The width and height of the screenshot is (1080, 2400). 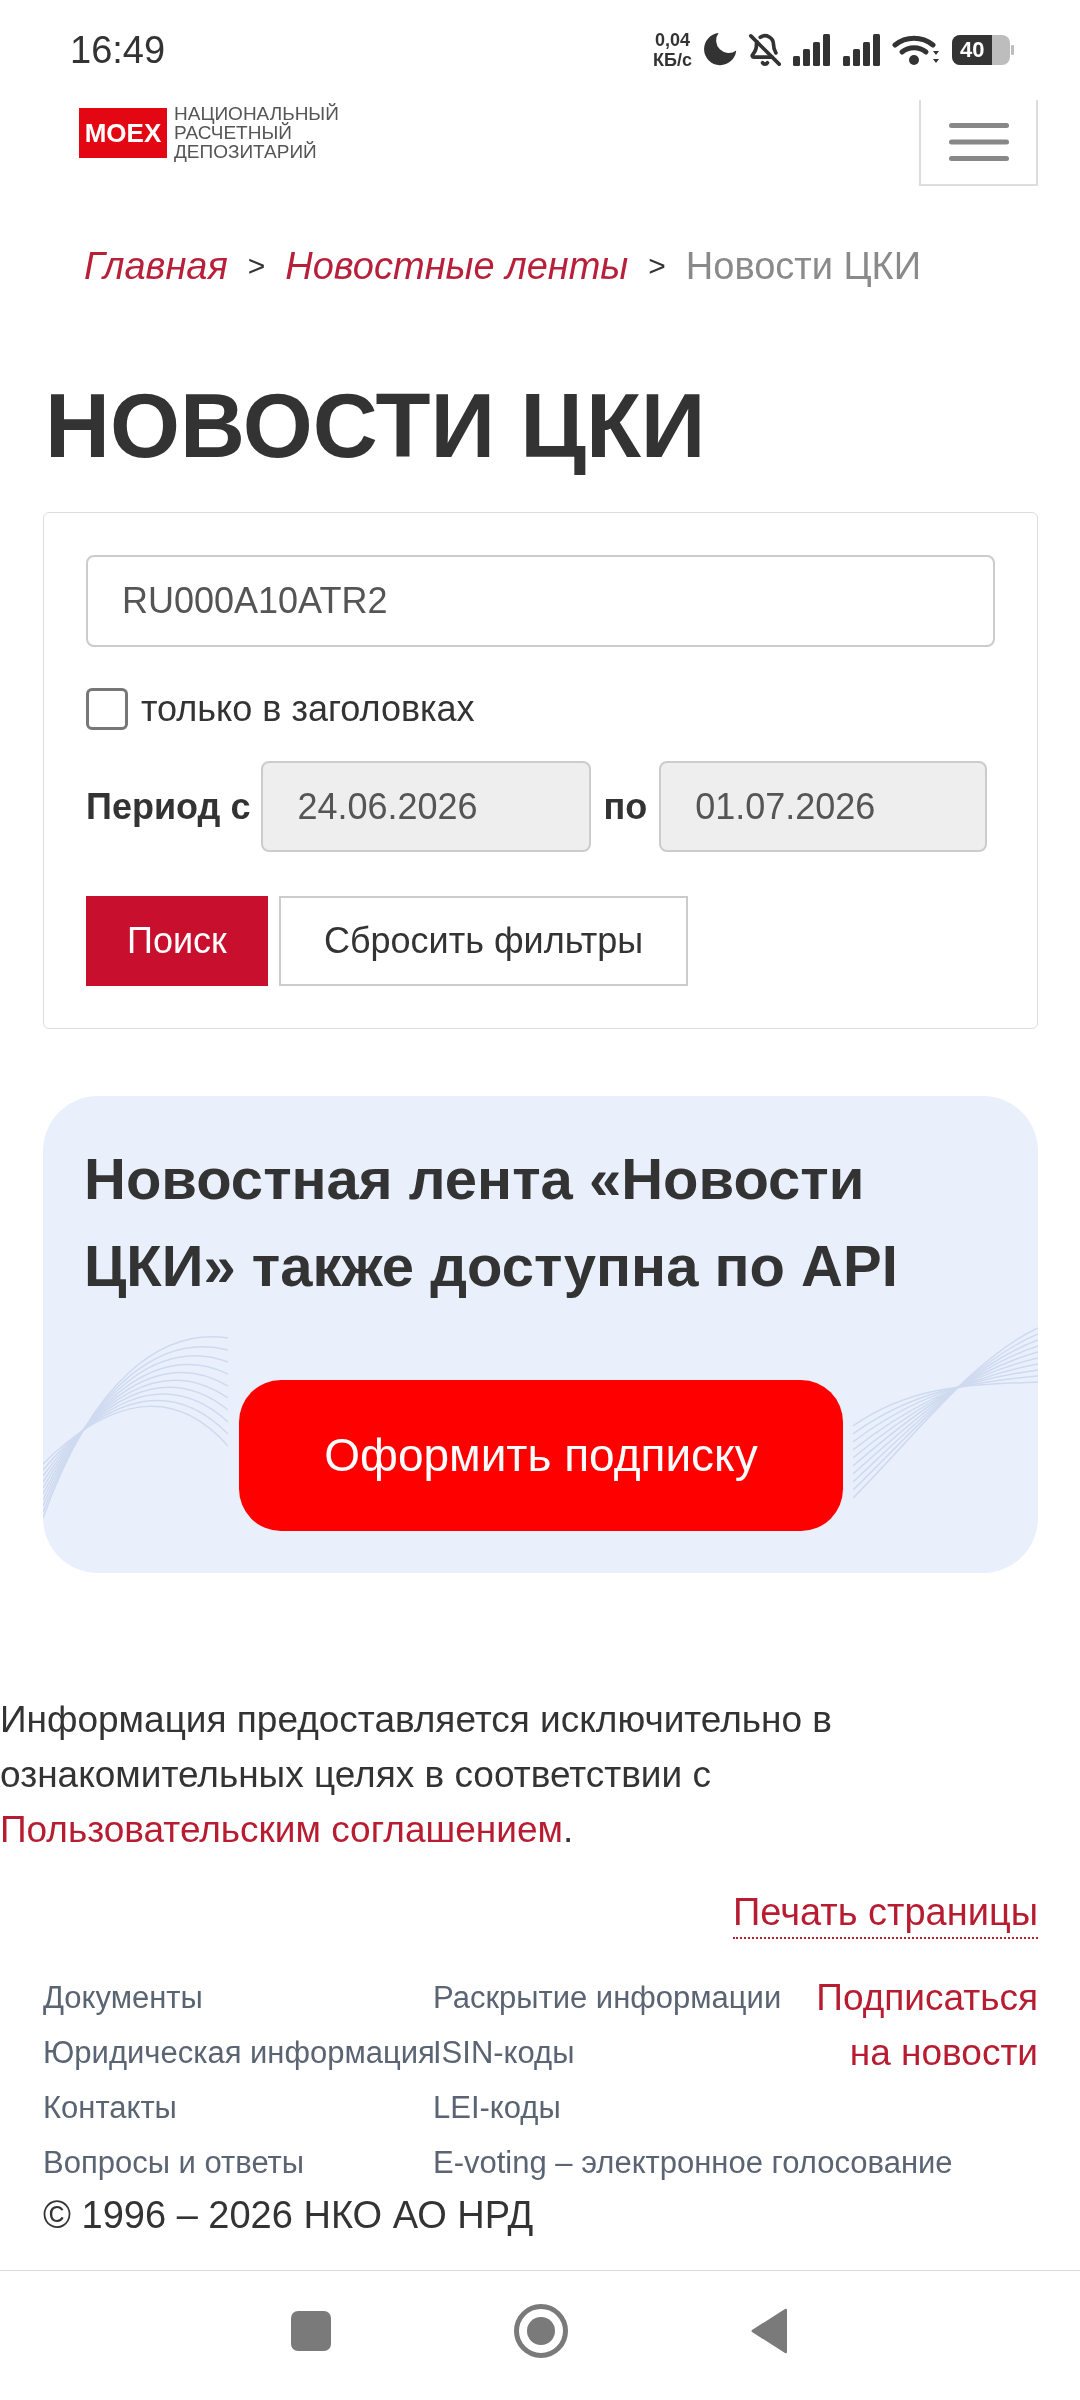 I want to click on footer-link: ISIN-коды, so click(x=504, y=2052).